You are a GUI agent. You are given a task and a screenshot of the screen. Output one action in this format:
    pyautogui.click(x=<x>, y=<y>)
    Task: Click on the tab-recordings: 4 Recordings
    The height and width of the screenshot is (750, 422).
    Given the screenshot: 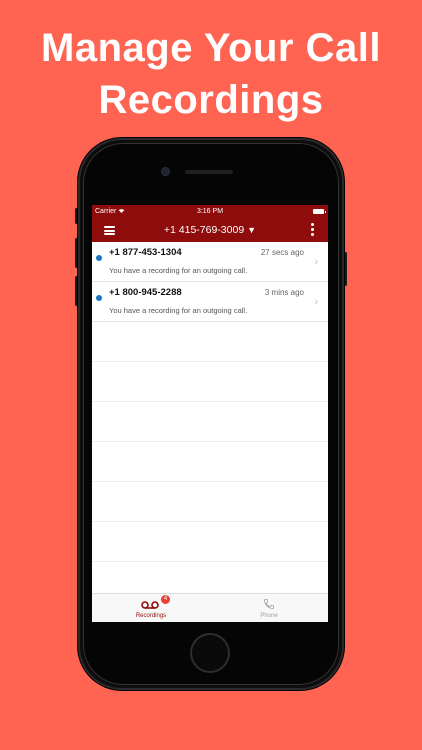 What is the action you would take?
    pyautogui.click(x=151, y=608)
    